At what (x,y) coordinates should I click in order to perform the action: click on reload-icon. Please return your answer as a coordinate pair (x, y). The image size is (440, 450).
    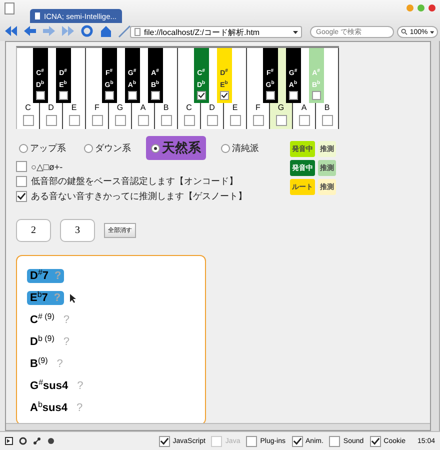
    Looking at the image, I should click on (87, 31).